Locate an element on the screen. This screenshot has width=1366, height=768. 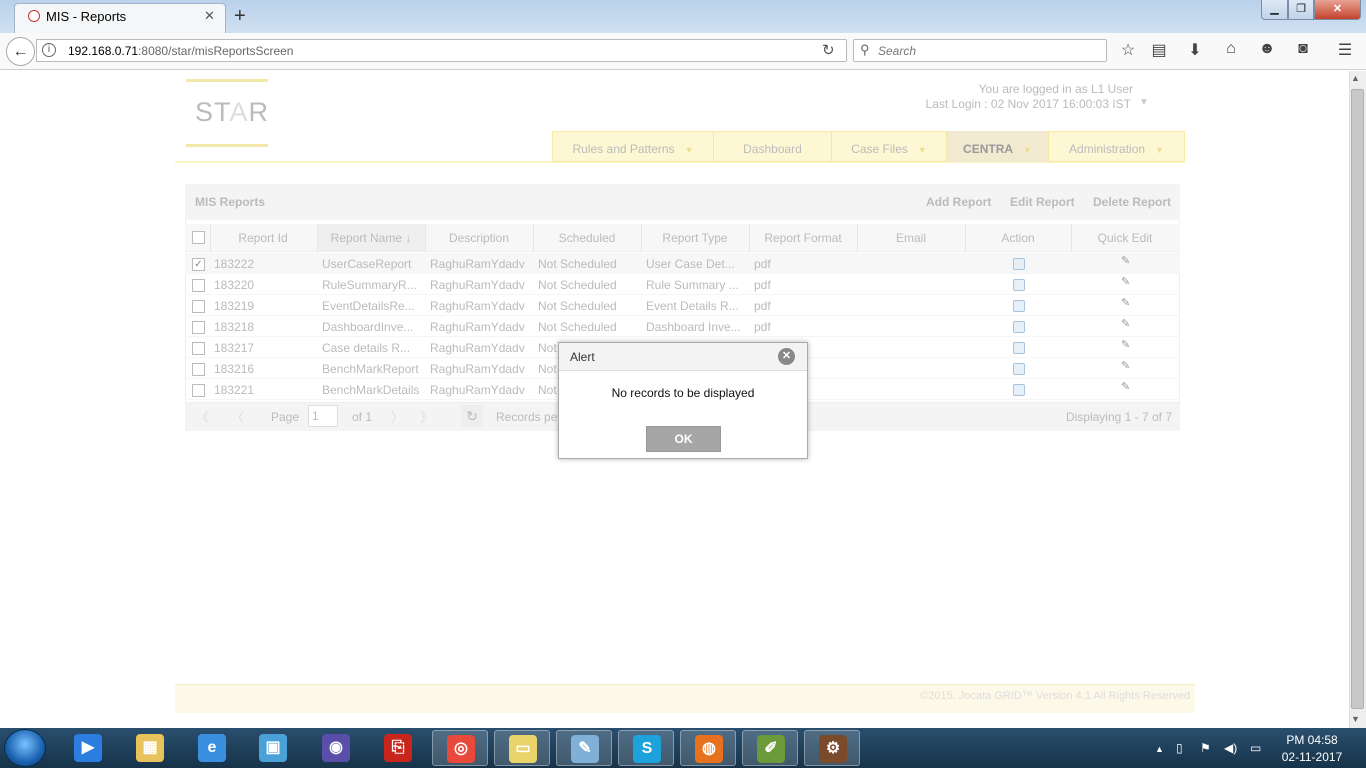
menu-dashboard: Dashboard is located at coordinates (773, 146).